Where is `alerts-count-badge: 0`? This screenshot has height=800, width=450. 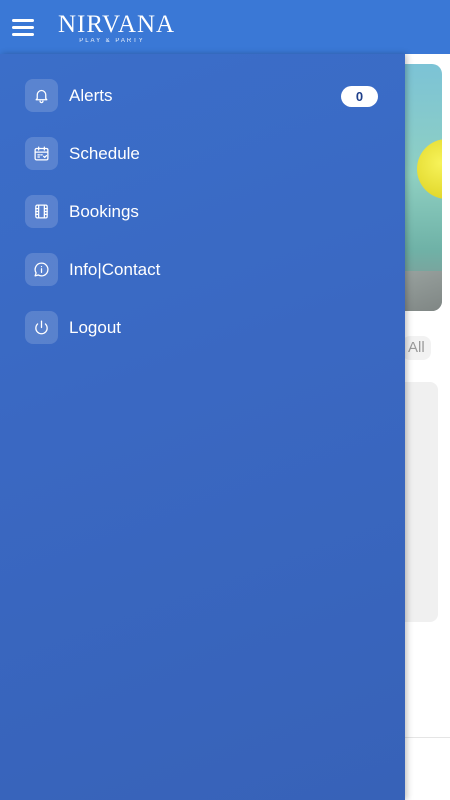 alerts-count-badge: 0 is located at coordinates (359, 96).